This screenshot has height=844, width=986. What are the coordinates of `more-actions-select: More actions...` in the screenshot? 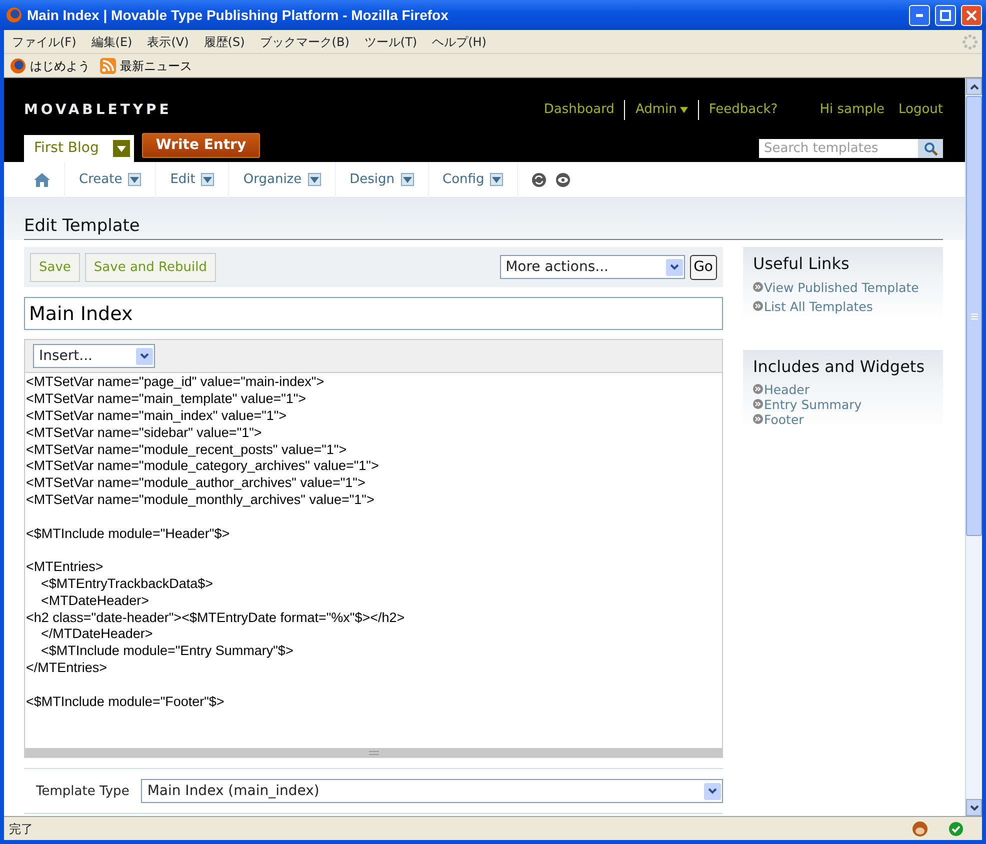 It's located at (592, 267).